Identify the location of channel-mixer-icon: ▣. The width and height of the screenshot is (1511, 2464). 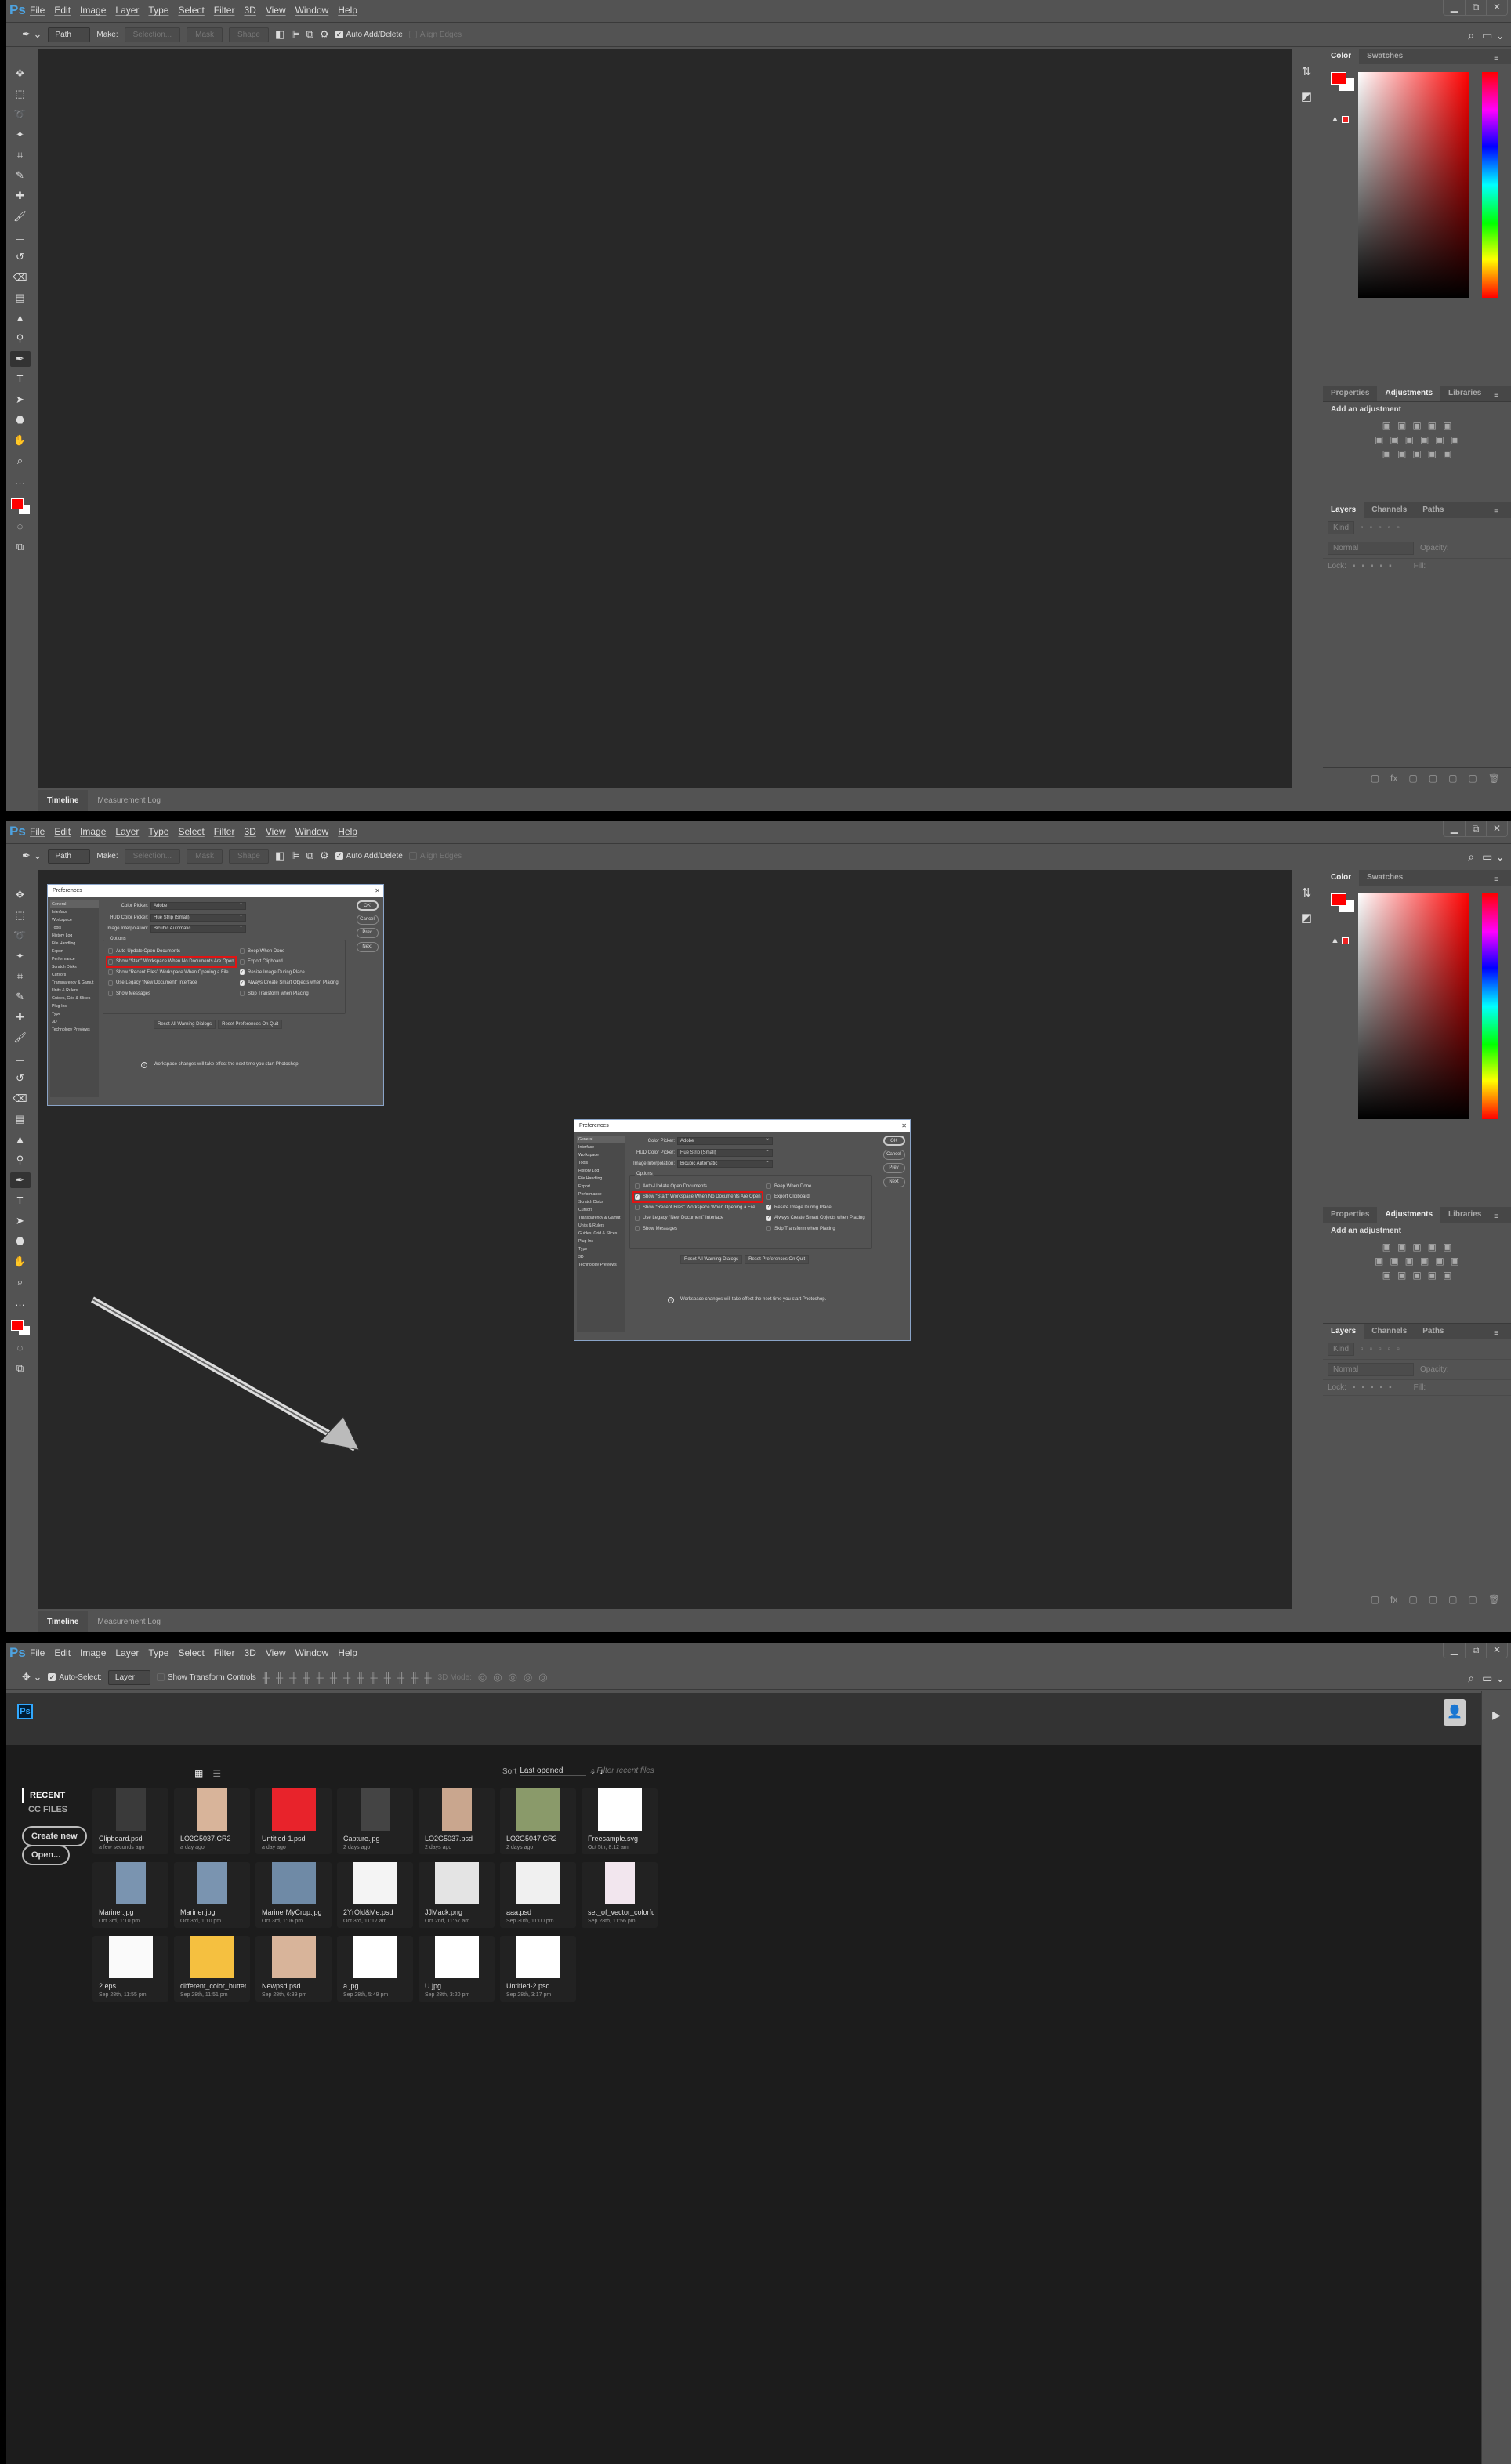
(1439, 440).